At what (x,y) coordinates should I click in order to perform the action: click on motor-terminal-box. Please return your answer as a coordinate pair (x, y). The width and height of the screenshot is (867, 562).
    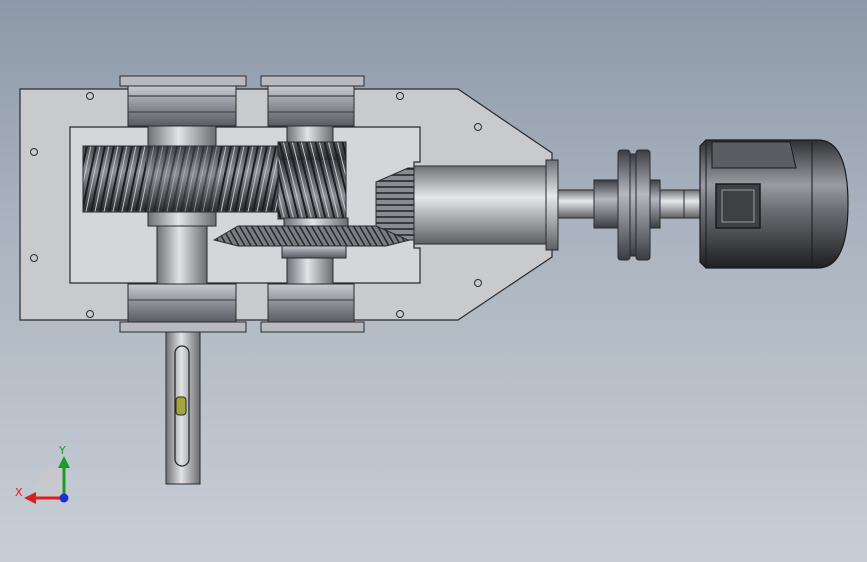
    Looking at the image, I should click on (738, 206).